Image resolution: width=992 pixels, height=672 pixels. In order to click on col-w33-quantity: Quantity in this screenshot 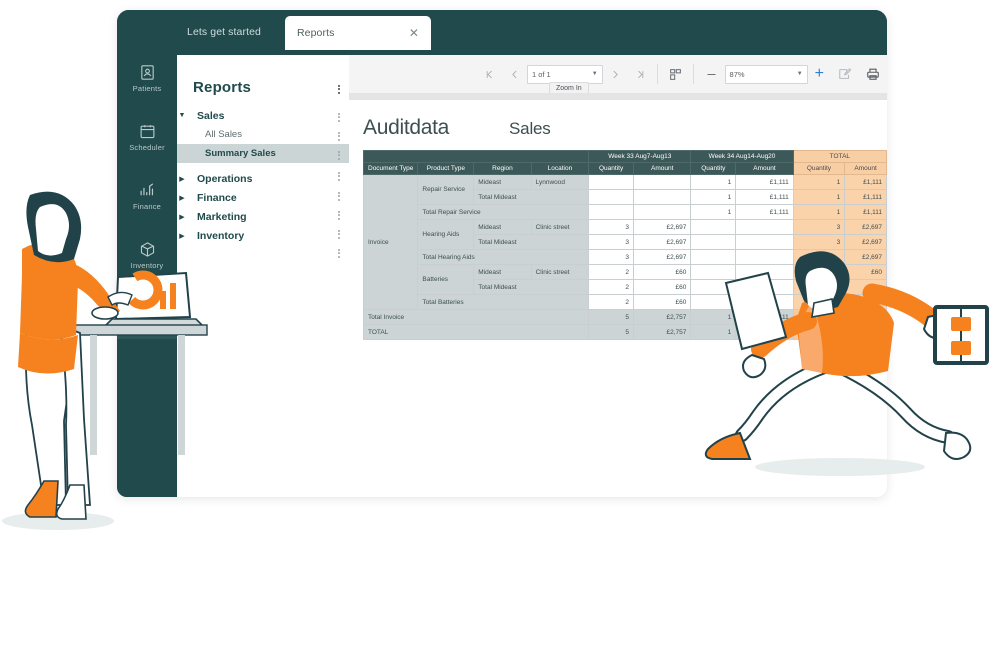, I will do `click(611, 168)`.